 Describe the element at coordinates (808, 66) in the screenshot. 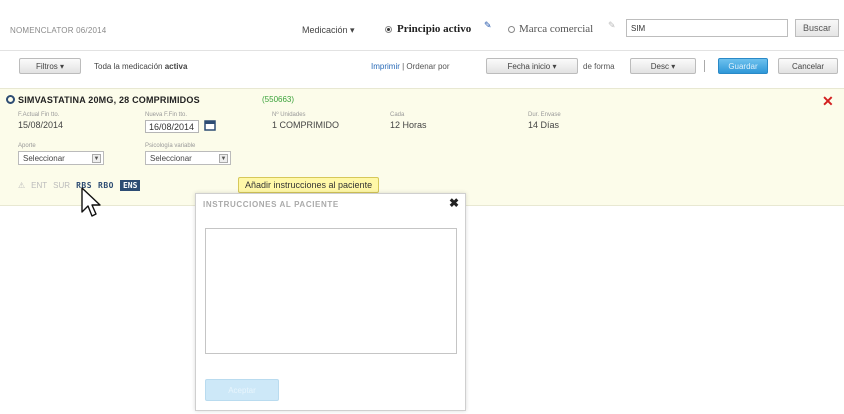

I see `cancel-button: Cancelar` at that location.